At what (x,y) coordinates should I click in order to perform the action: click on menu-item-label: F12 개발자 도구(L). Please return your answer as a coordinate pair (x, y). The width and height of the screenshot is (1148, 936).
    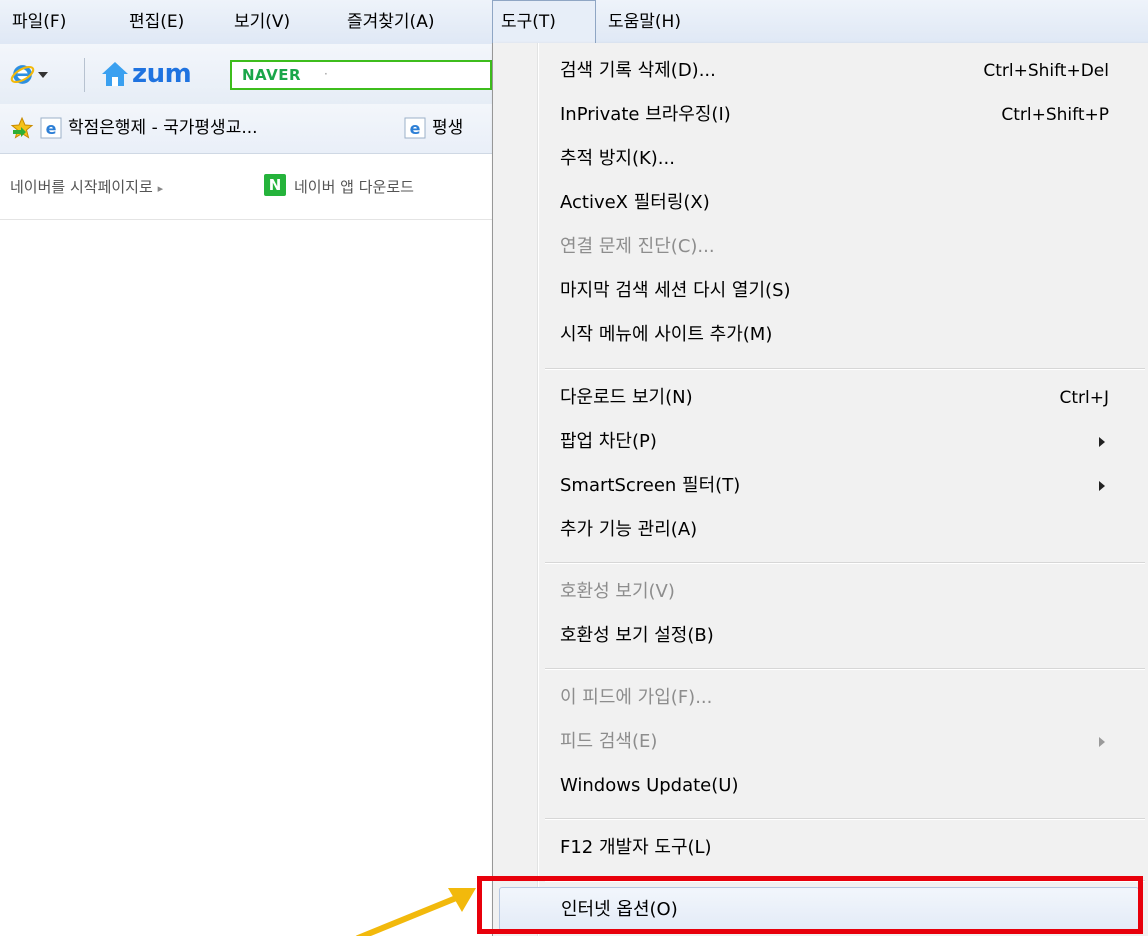
    Looking at the image, I should click on (636, 847).